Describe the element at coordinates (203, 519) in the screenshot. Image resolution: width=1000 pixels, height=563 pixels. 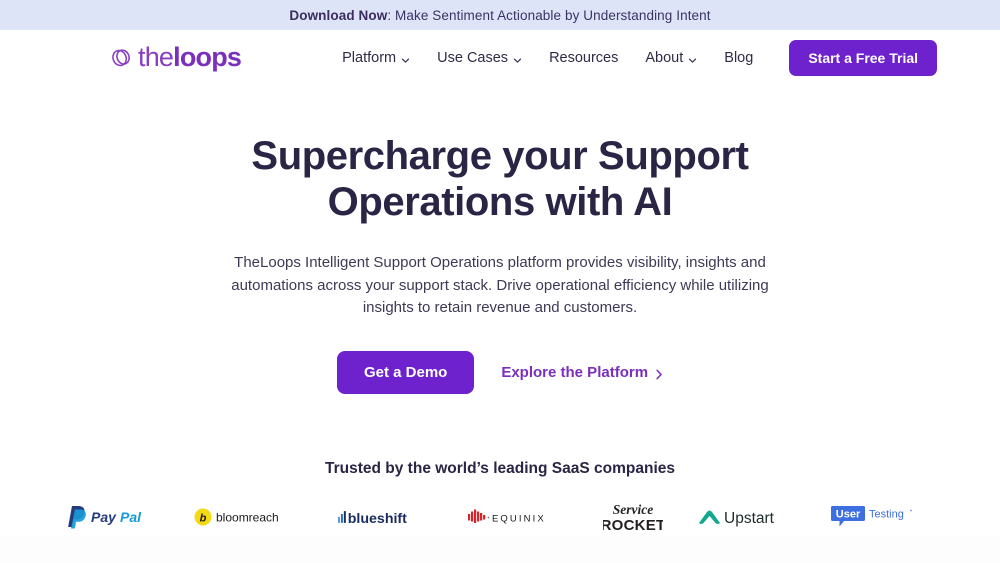
I see `svg-text: b` at that location.